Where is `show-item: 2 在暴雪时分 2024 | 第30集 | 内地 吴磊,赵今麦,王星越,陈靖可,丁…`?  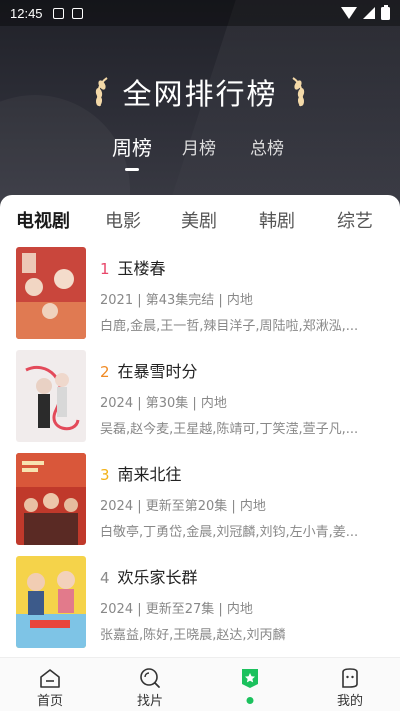
show-item: 2 在暴雪时分 2024 | 第30集 | 内地 吴磊,赵今麦,王星越,陈靖可,丁… is located at coordinates (200, 401).